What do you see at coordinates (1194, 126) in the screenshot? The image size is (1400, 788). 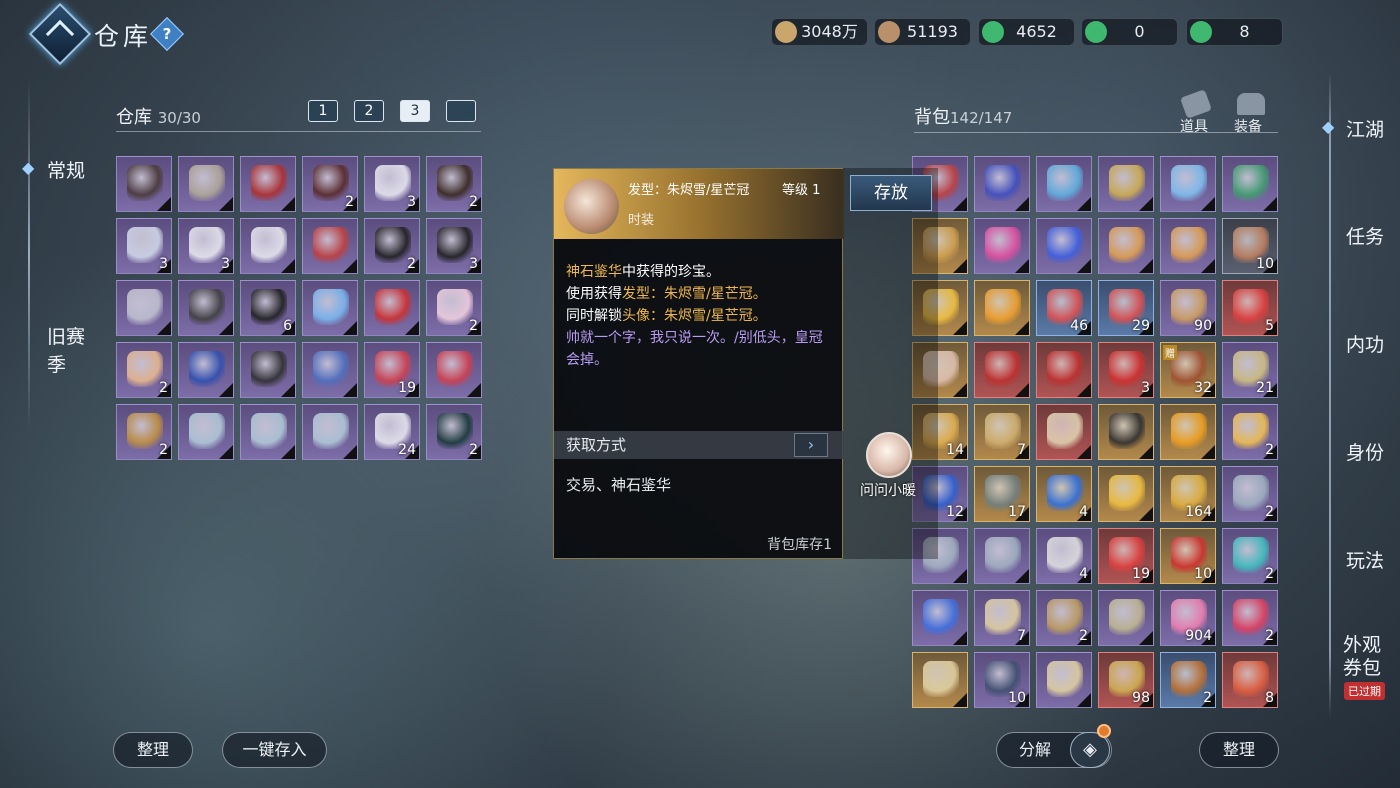 I see `bag-tab-items: 道具` at bounding box center [1194, 126].